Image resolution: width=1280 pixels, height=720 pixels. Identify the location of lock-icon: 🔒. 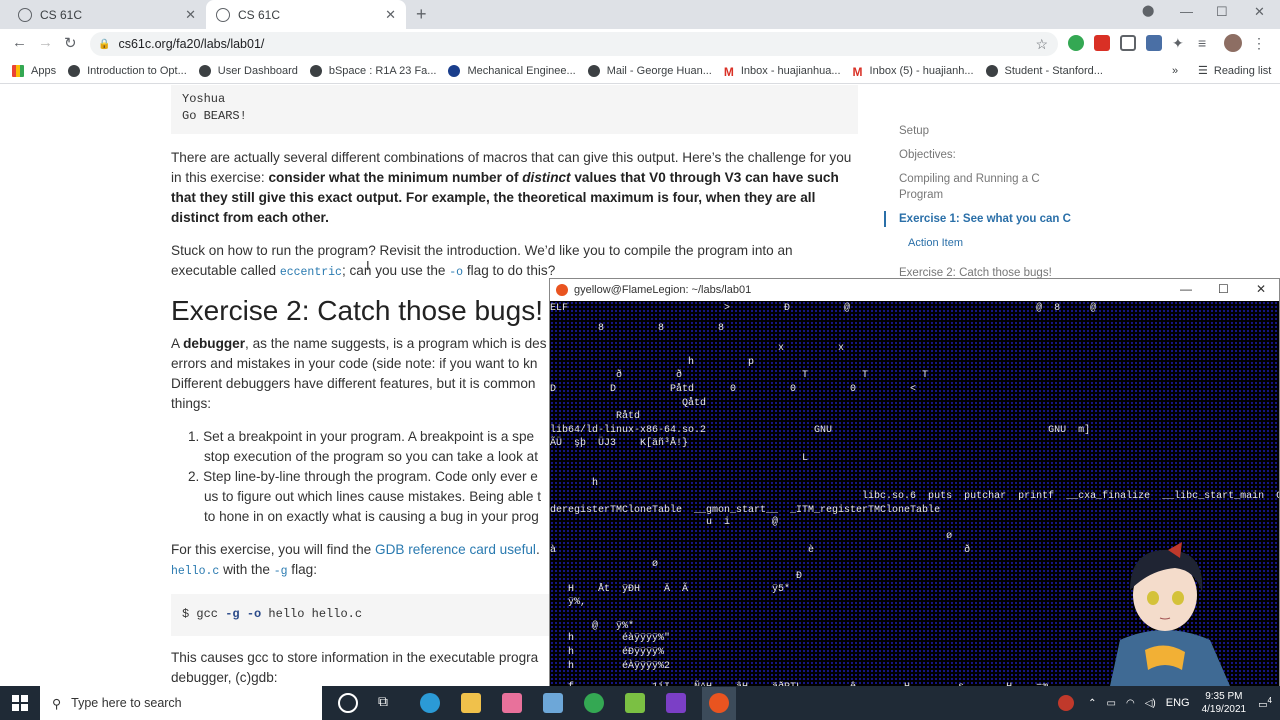
(104, 44).